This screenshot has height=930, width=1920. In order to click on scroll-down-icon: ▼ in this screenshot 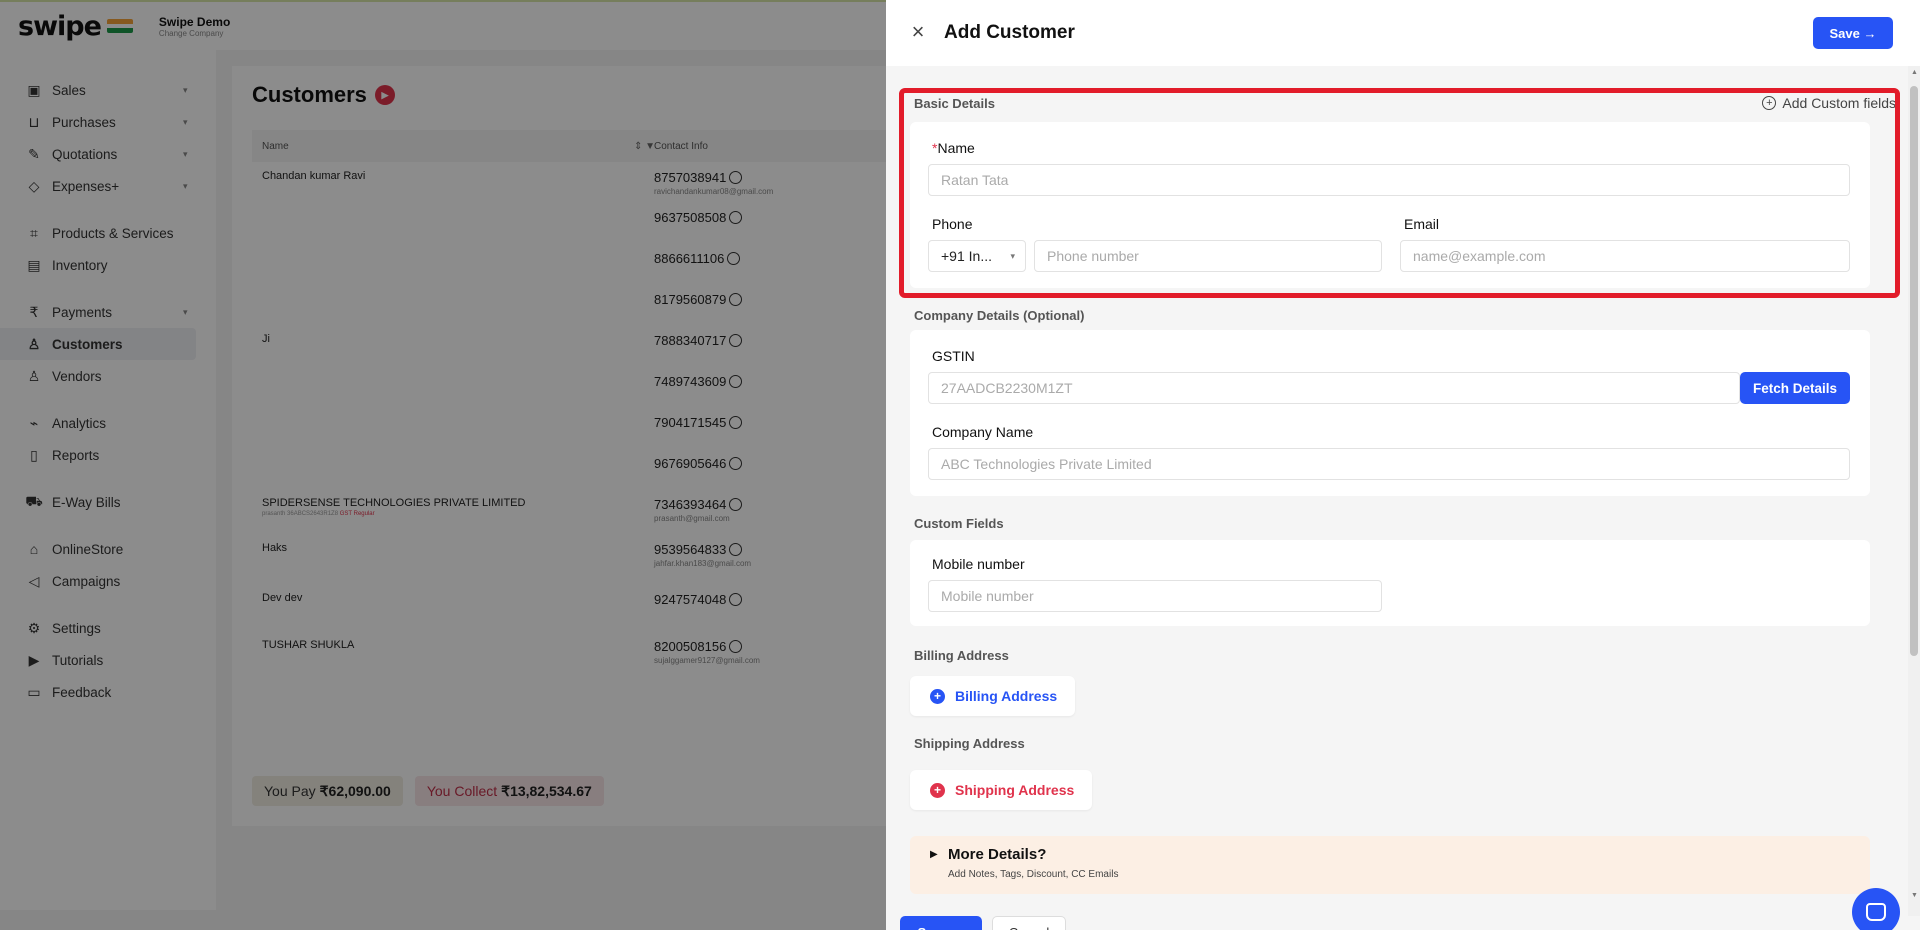, I will do `click(1914, 895)`.